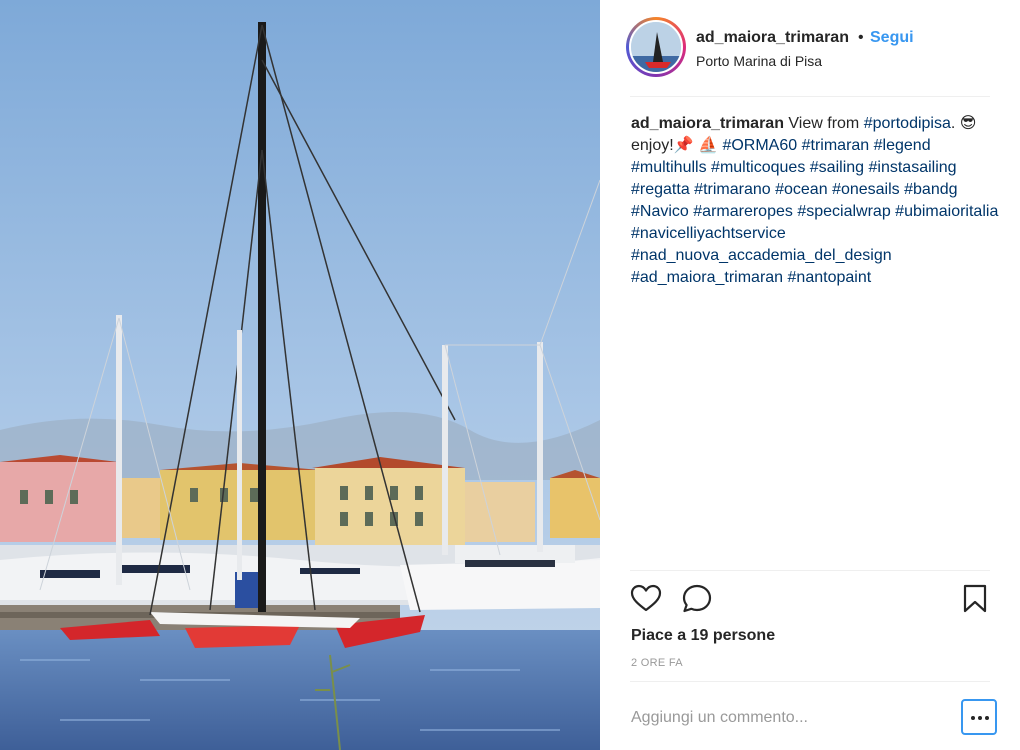 Image resolution: width=1020 pixels, height=750 pixels. I want to click on hashtag-link: #regatta, so click(660, 189).